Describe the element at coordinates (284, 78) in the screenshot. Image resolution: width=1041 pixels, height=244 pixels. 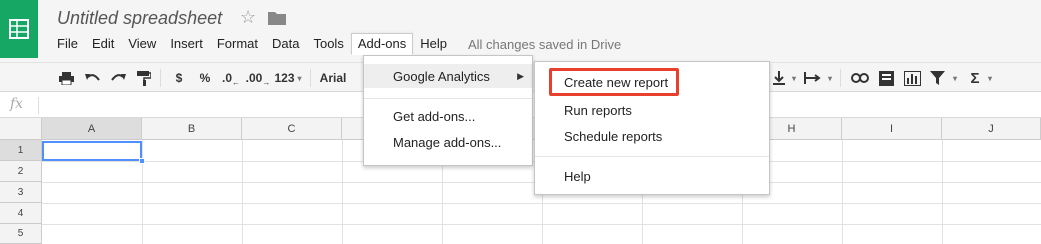
I see `more-formats-label: 123` at that location.